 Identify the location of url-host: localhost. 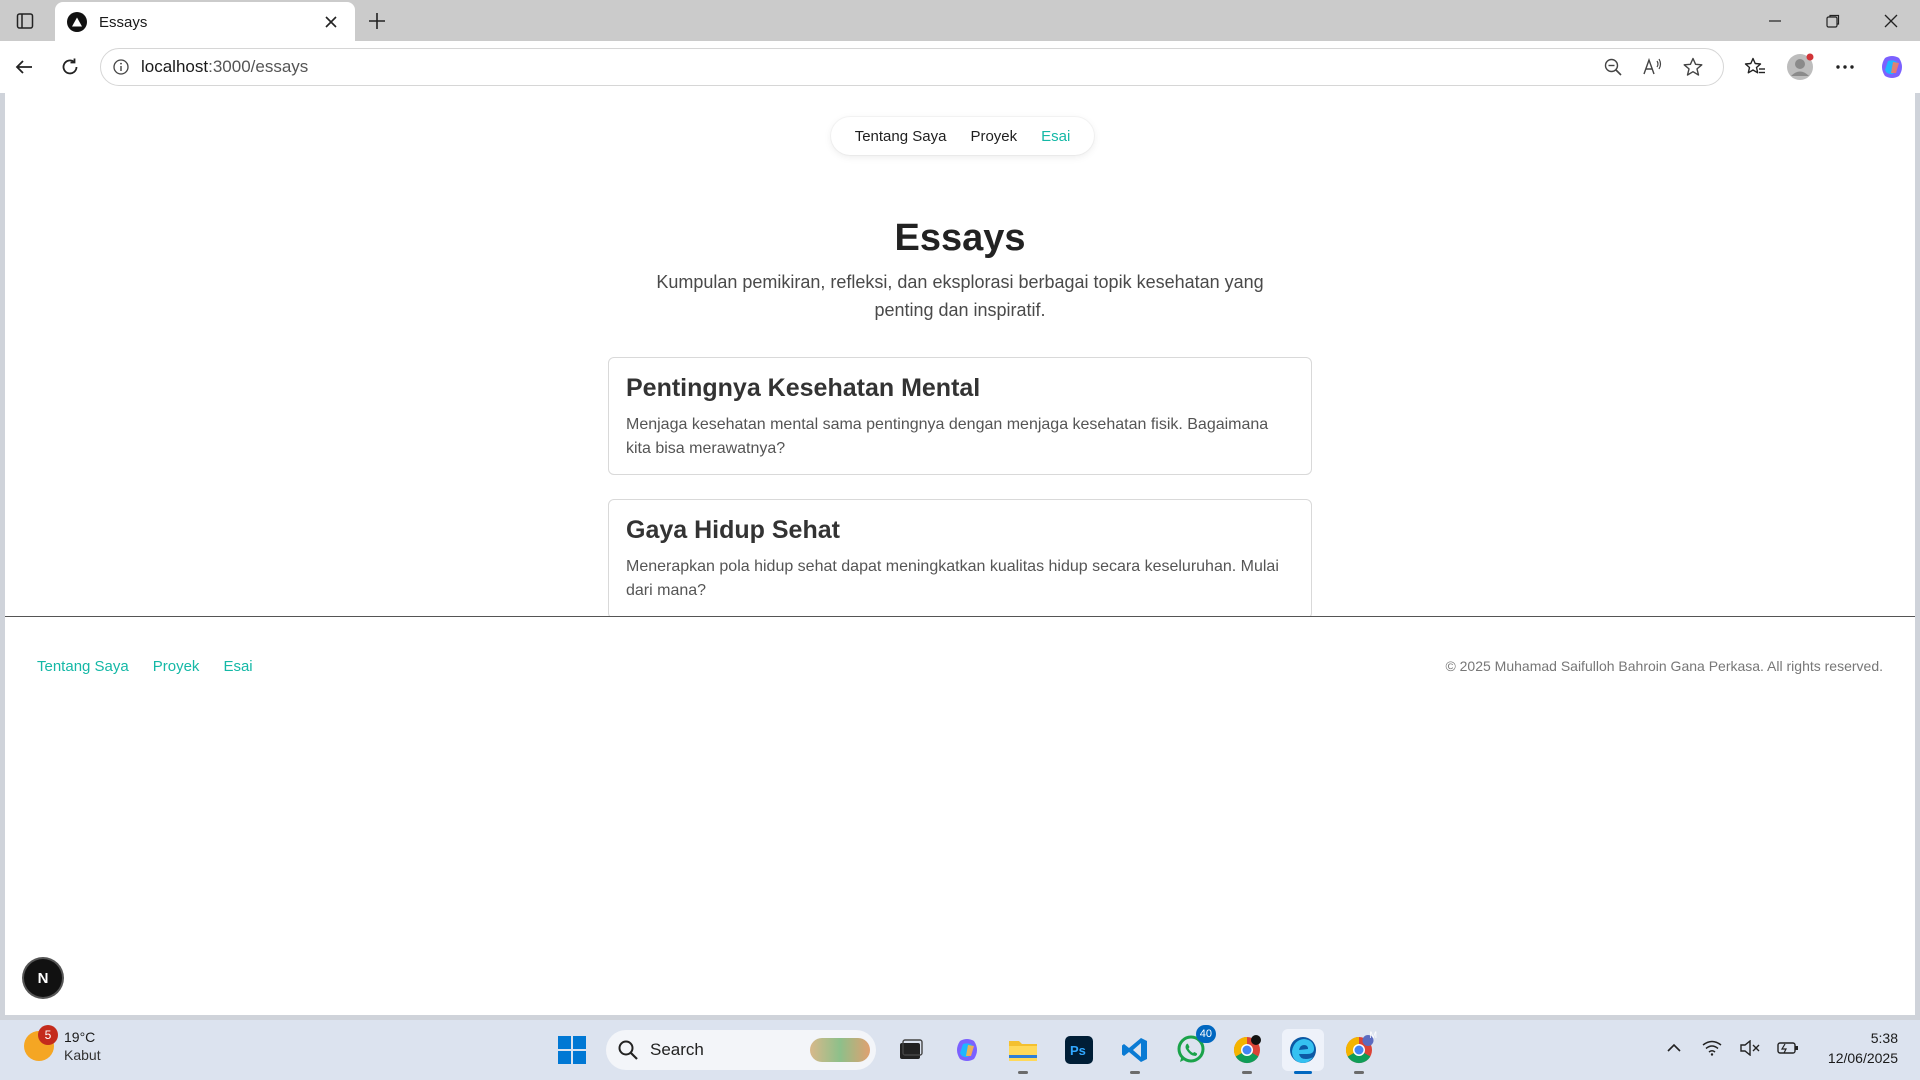
(175, 66).